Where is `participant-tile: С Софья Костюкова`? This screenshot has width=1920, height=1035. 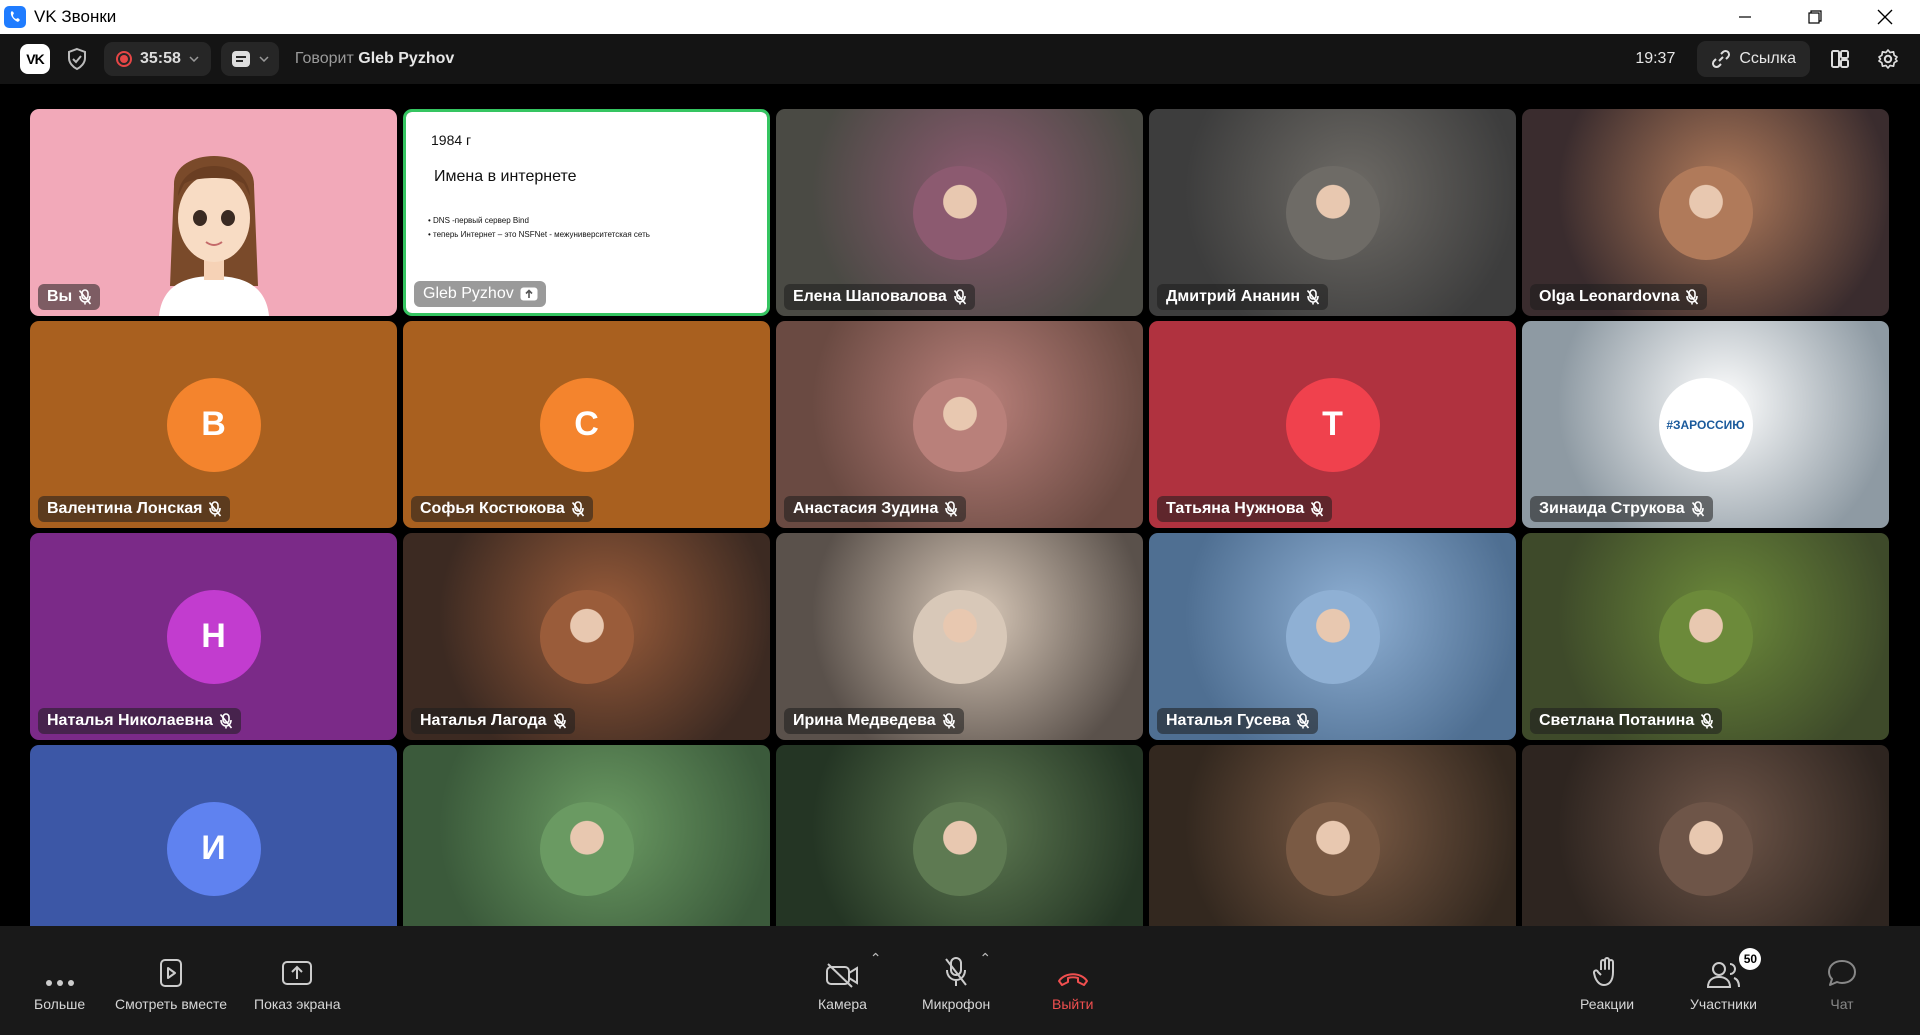 participant-tile: С Софья Костюкова is located at coordinates (586, 424).